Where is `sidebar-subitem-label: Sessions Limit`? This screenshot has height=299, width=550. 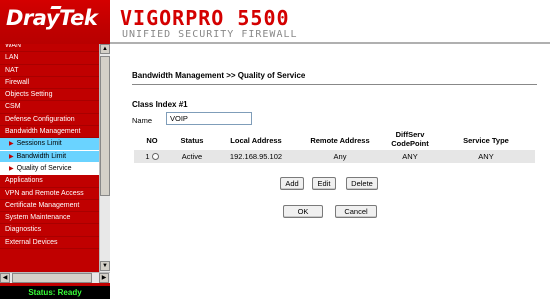
sidebar-subitem-label: Sessions Limit is located at coordinates (39, 144).